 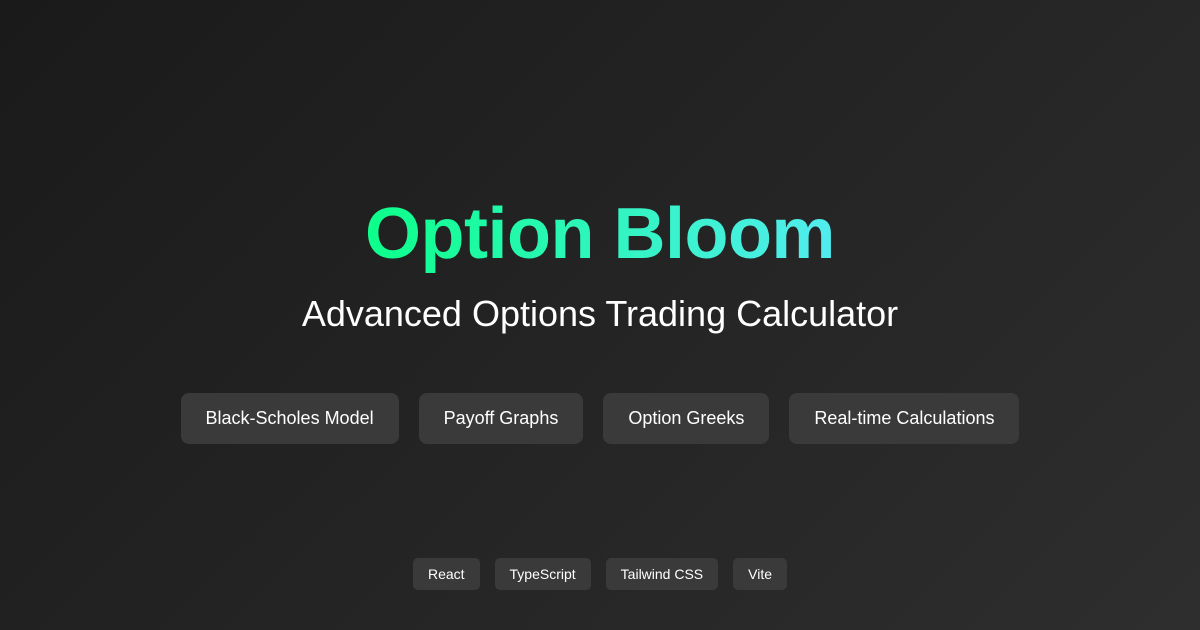 I want to click on tech-badge-vite: Vite, so click(x=760, y=574).